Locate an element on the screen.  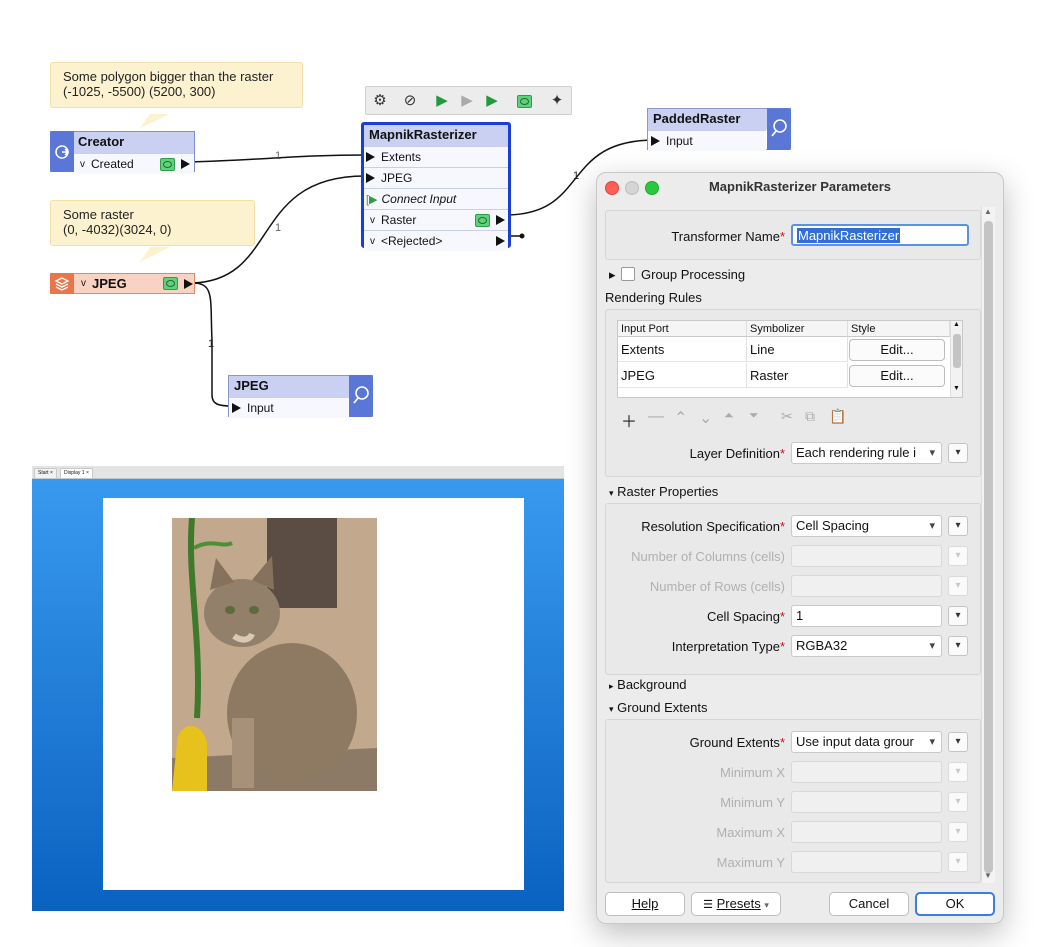
dialog-titlebar: MapnikRasterizer Parameters is located at coordinates (800, 187).